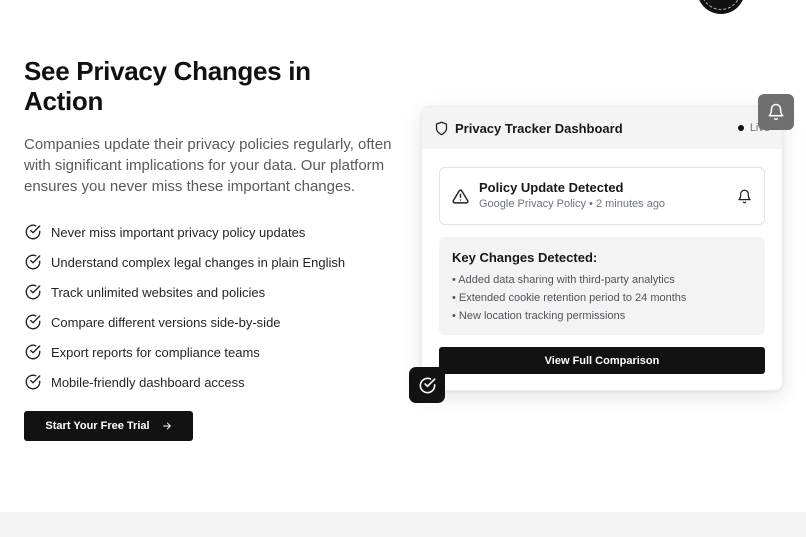  I want to click on view-full-comparison-button: View Full Comparison, so click(602, 360).